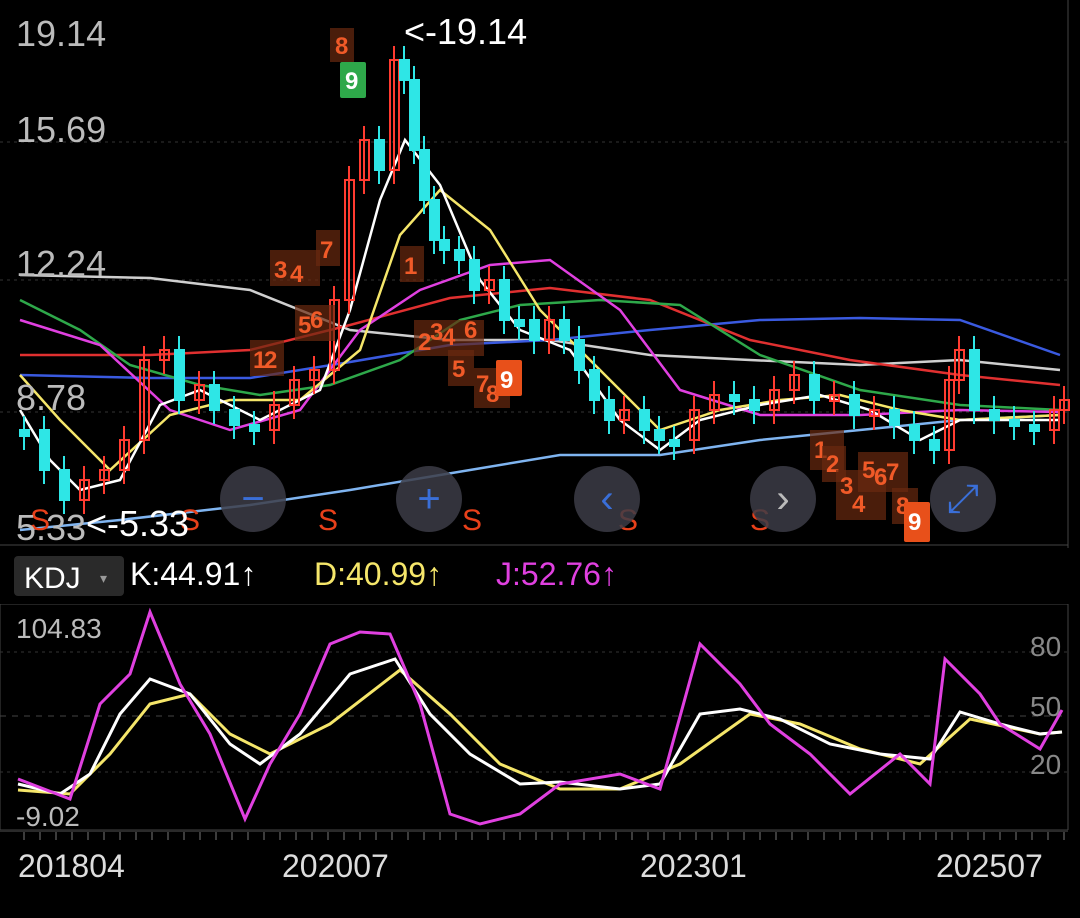 The width and height of the screenshot is (1080, 918). Describe the element at coordinates (378, 574) in the screenshot. I see `d-value: D:40.99↑` at that location.